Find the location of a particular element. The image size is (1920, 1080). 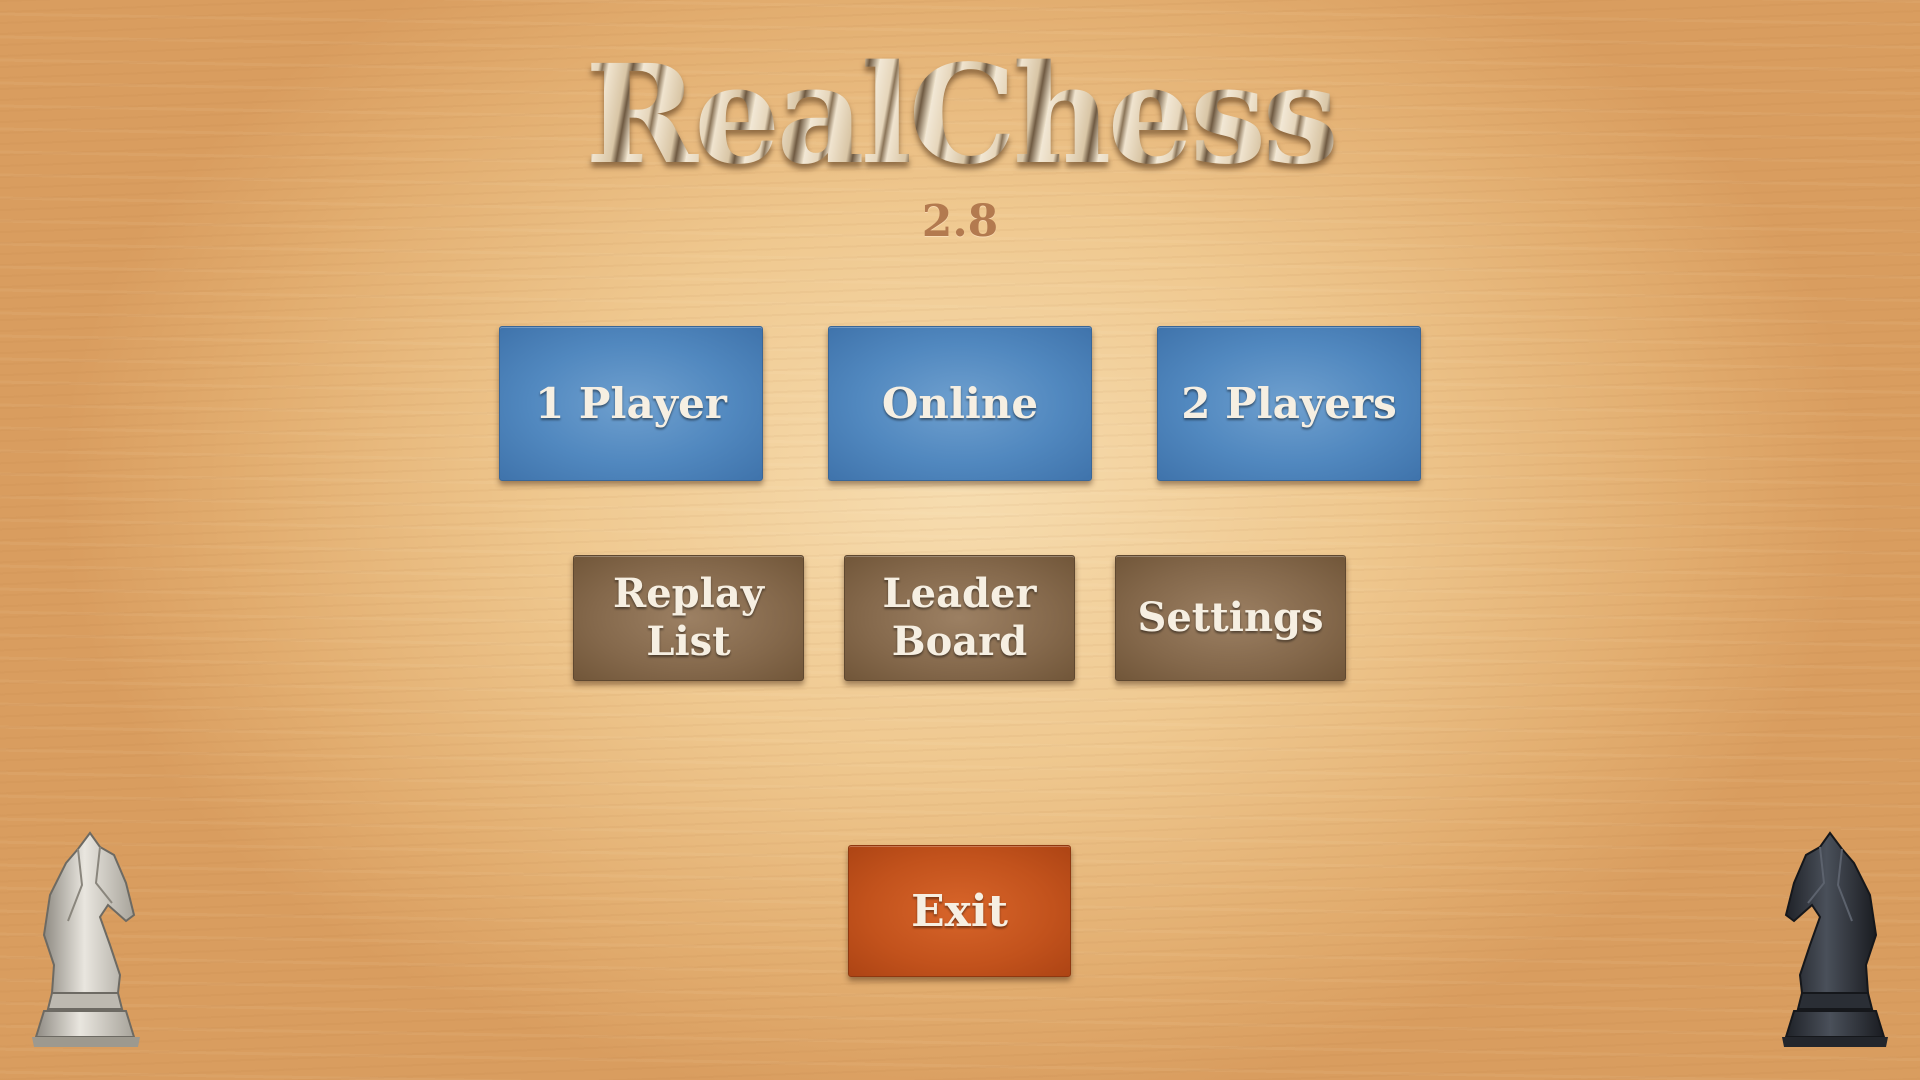

settings-label: Settings is located at coordinates (1230, 617).